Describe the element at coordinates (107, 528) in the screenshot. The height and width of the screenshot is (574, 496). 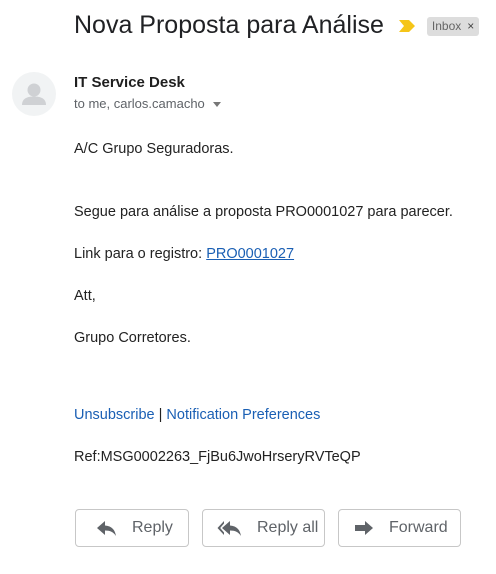
I see `reply-arrow-icon` at that location.